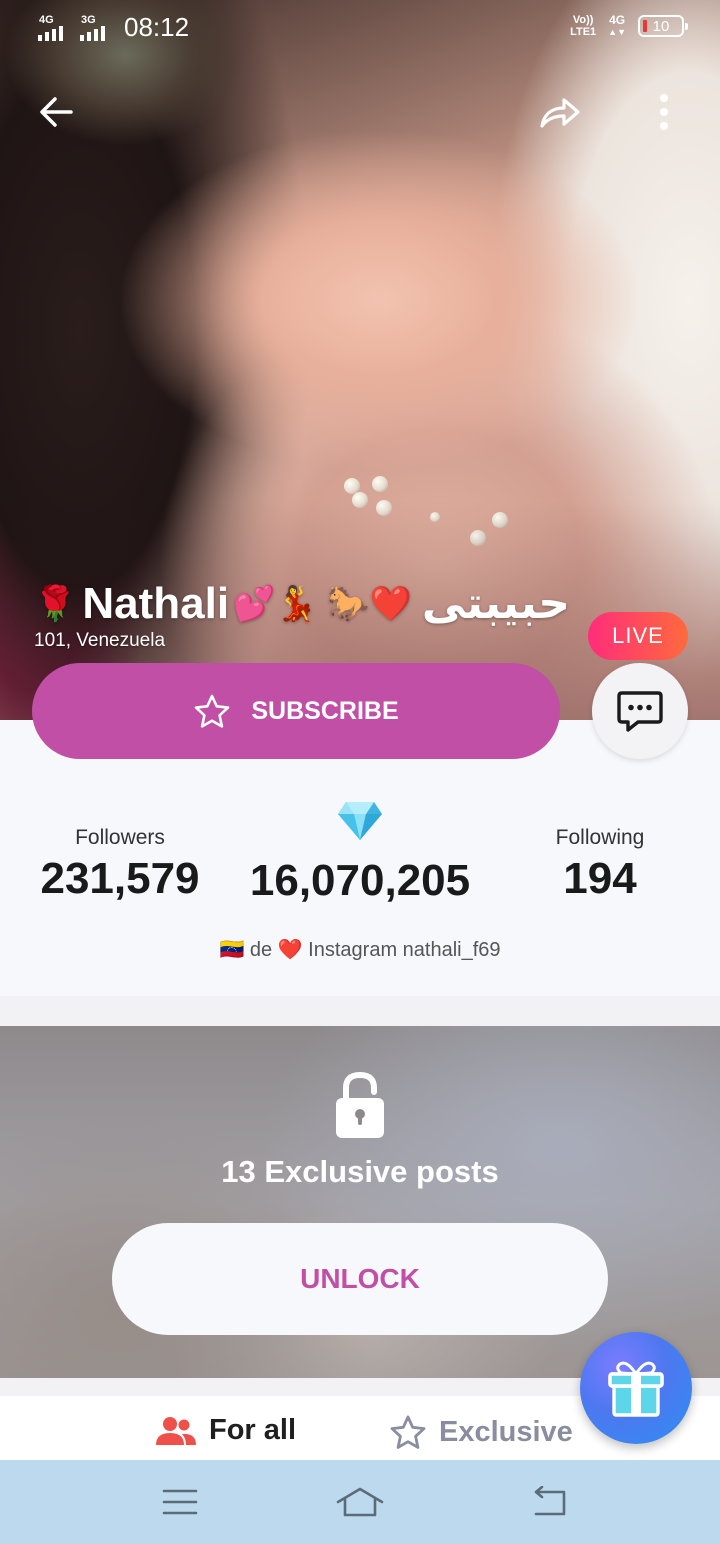 The height and width of the screenshot is (1544, 720). I want to click on following-label: Following, so click(600, 837).